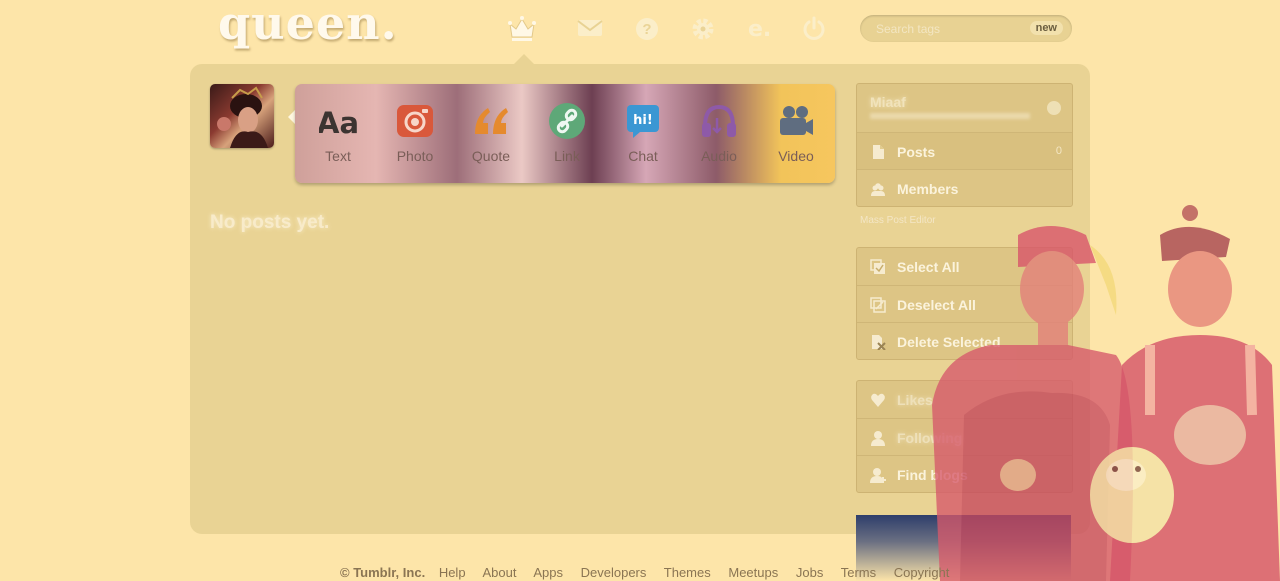 This screenshot has height=581, width=1280. I want to click on empty-state-message: No posts yet., so click(270, 222).